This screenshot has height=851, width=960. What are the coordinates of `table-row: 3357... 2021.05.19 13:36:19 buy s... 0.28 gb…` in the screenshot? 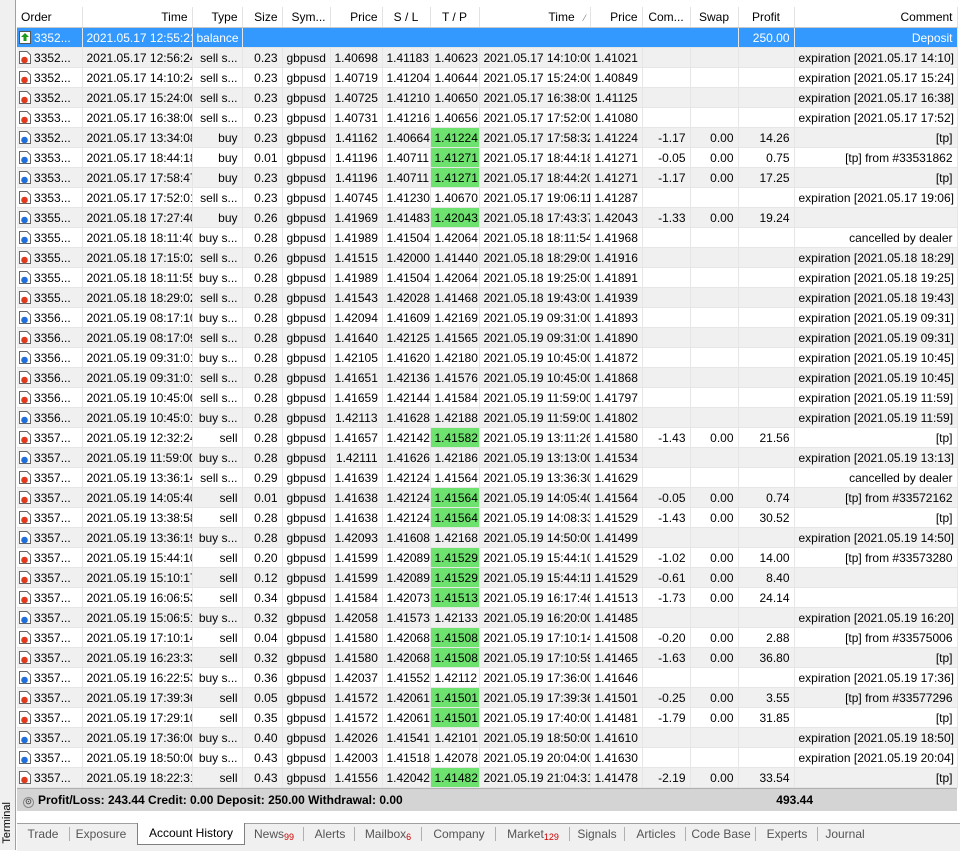 It's located at (487, 537).